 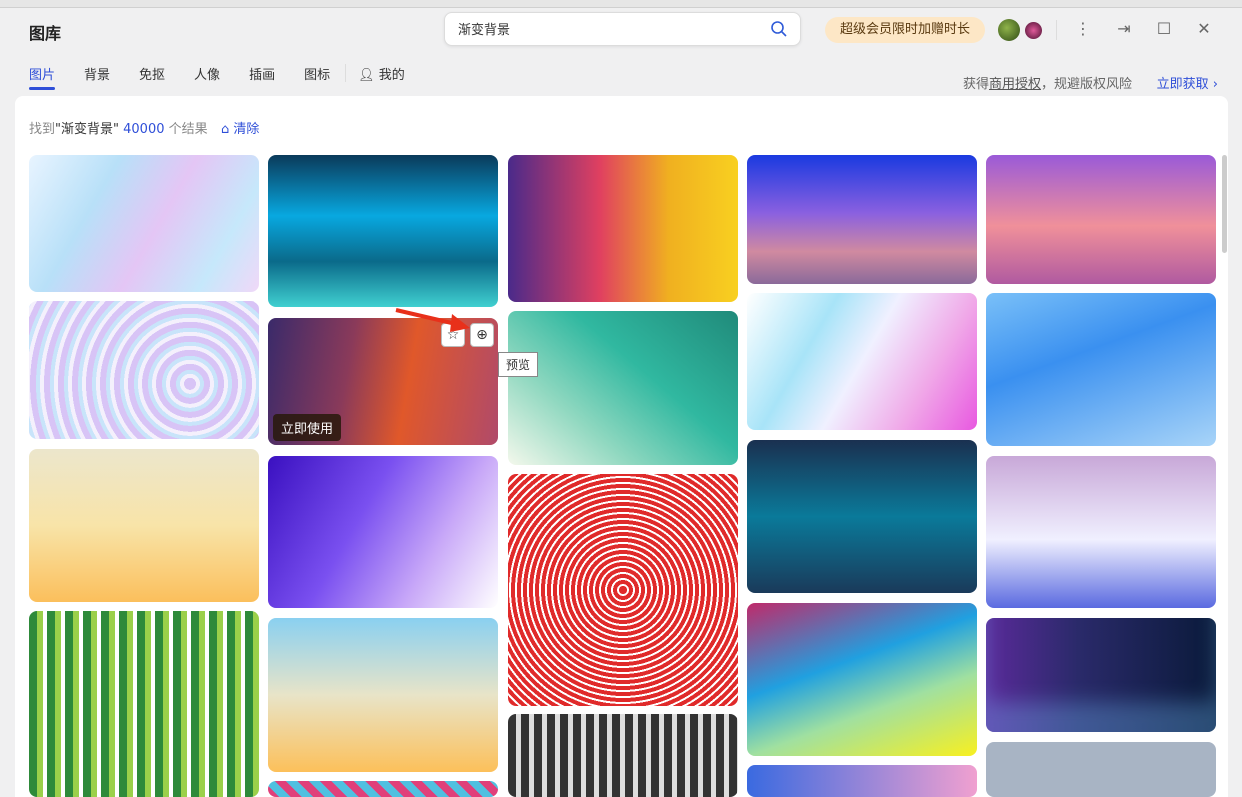 What do you see at coordinates (45, 33) in the screenshot?
I see `app-title: 图库` at bounding box center [45, 33].